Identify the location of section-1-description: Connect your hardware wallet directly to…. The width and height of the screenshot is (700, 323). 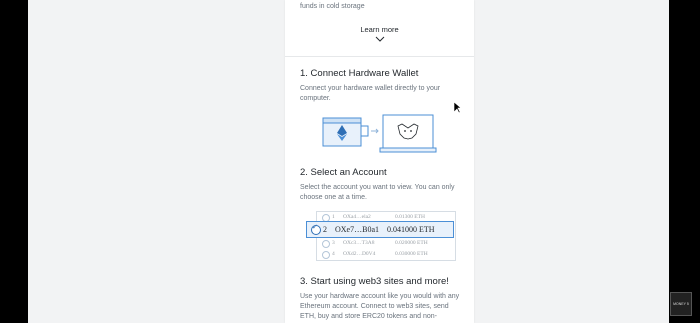
(370, 93).